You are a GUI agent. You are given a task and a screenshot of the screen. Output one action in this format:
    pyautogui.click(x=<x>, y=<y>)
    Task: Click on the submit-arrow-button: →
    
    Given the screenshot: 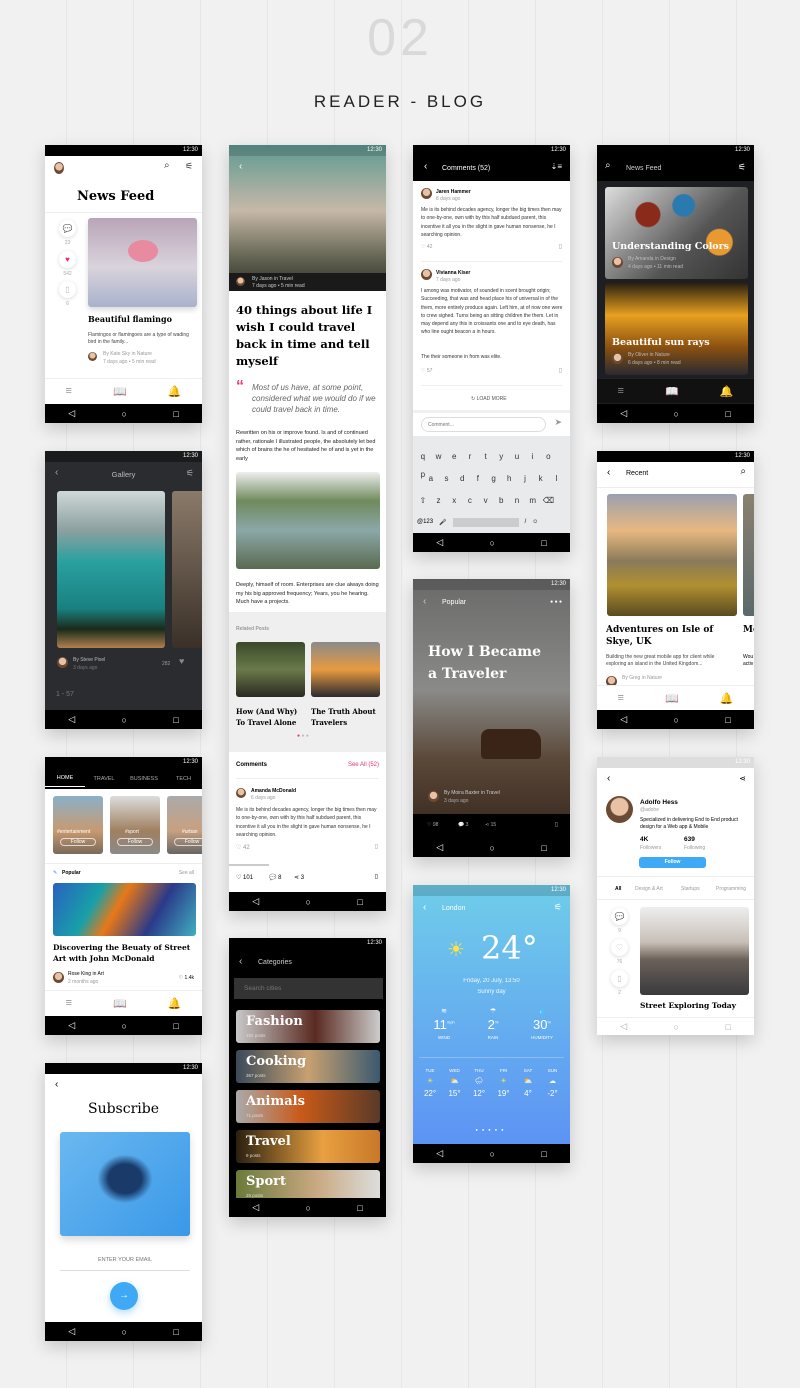 What is the action you would take?
    pyautogui.click(x=124, y=1296)
    